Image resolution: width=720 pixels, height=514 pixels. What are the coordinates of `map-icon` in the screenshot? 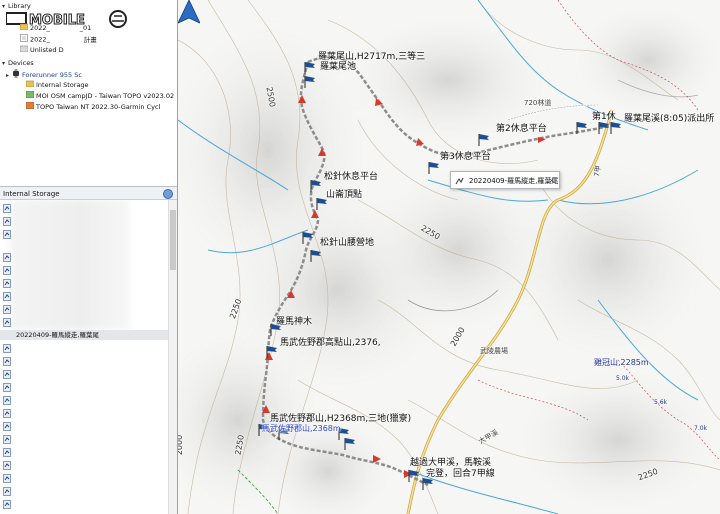 It's located at (30, 106).